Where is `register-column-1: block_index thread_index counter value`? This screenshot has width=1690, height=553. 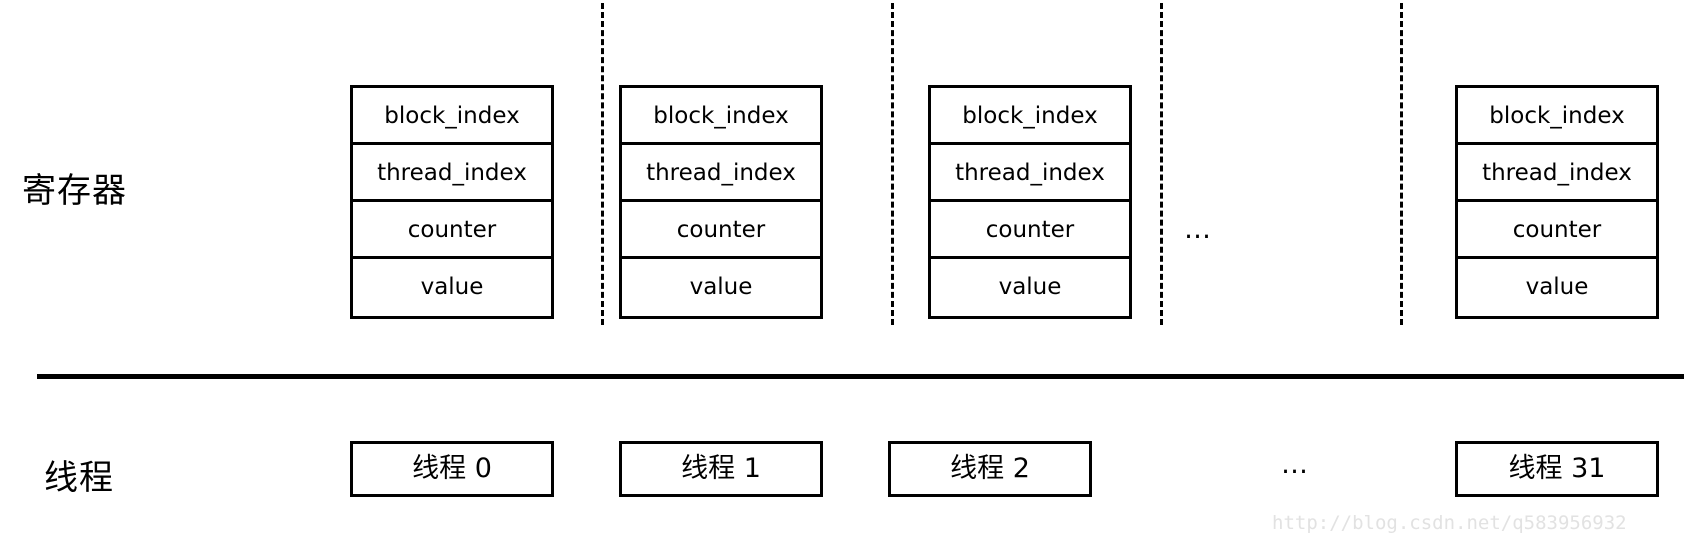
register-column-1: block_index thread_index counter value is located at coordinates (721, 202).